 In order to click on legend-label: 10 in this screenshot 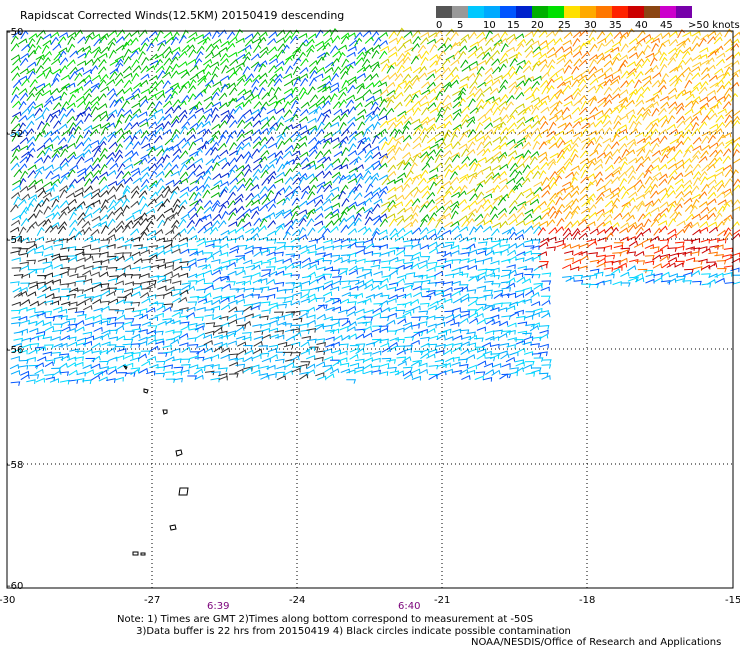, I will do `click(489, 25)`.